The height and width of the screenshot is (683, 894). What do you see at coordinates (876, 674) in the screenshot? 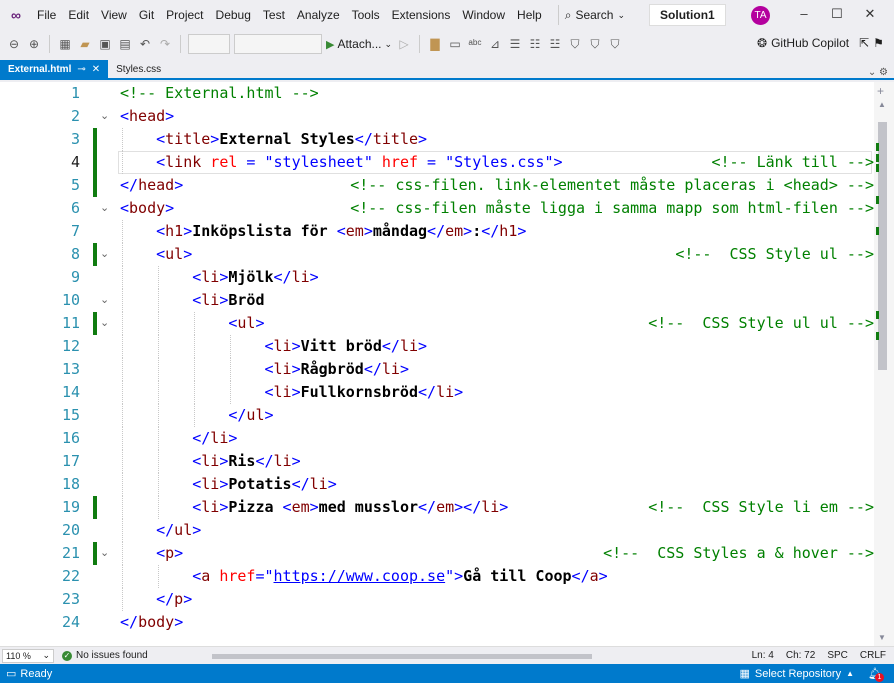
I see `notifications-button: 🔔︎ 1` at bounding box center [876, 674].